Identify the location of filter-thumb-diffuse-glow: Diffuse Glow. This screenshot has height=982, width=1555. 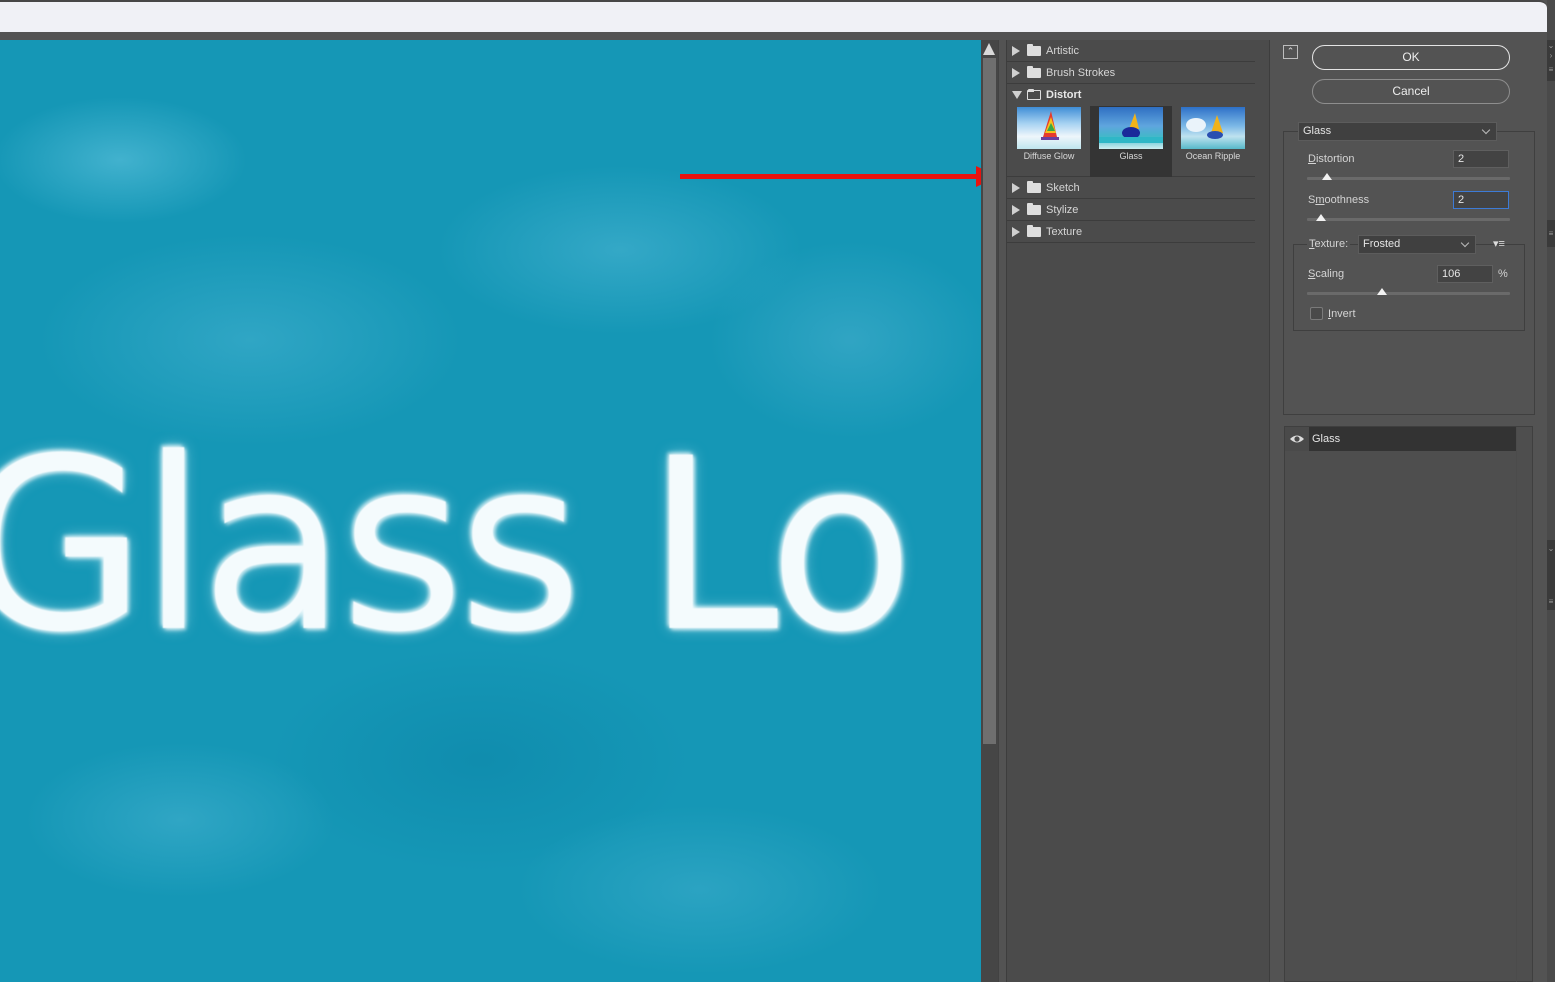
(1049, 141).